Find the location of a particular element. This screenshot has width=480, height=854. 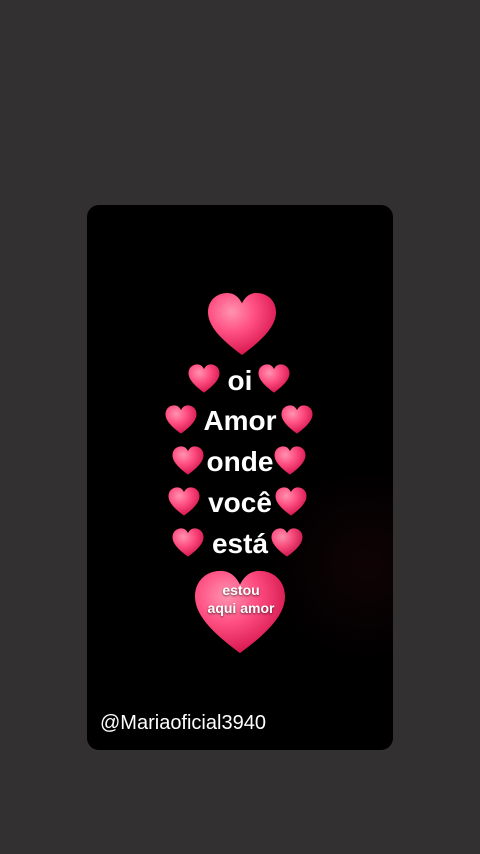

heart-caption-line2: aqui amor is located at coordinates (241, 608).